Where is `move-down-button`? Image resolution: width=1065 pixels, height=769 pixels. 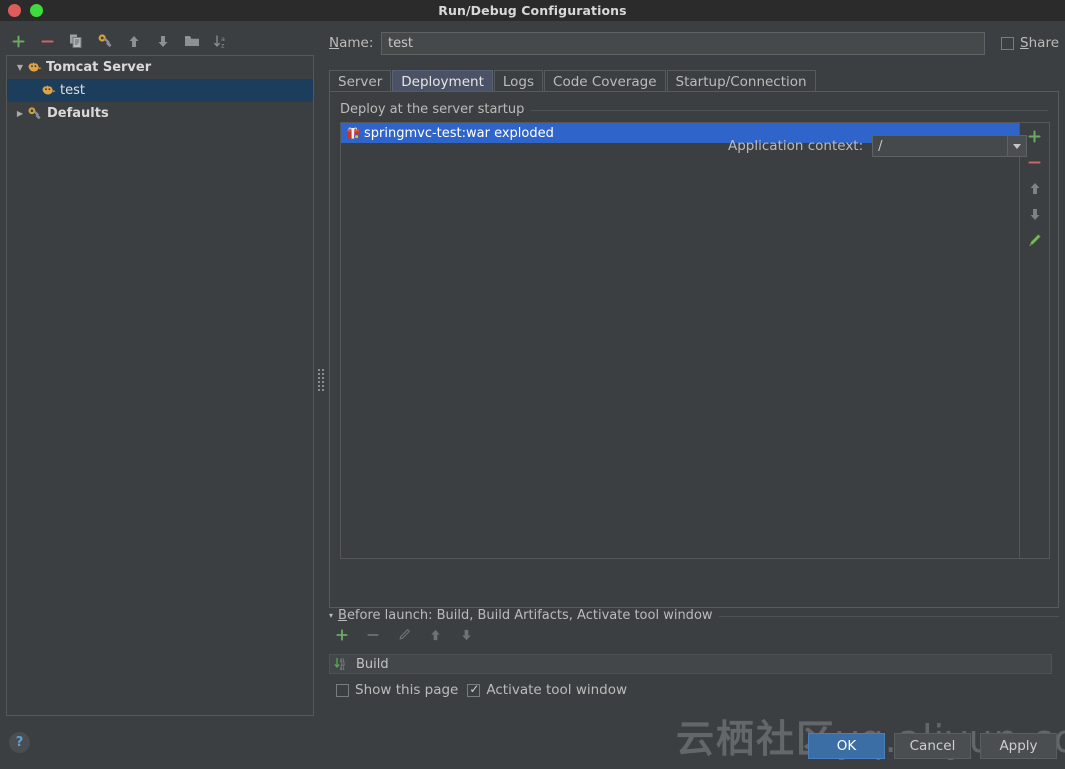
move-down-button is located at coordinates (163, 41).